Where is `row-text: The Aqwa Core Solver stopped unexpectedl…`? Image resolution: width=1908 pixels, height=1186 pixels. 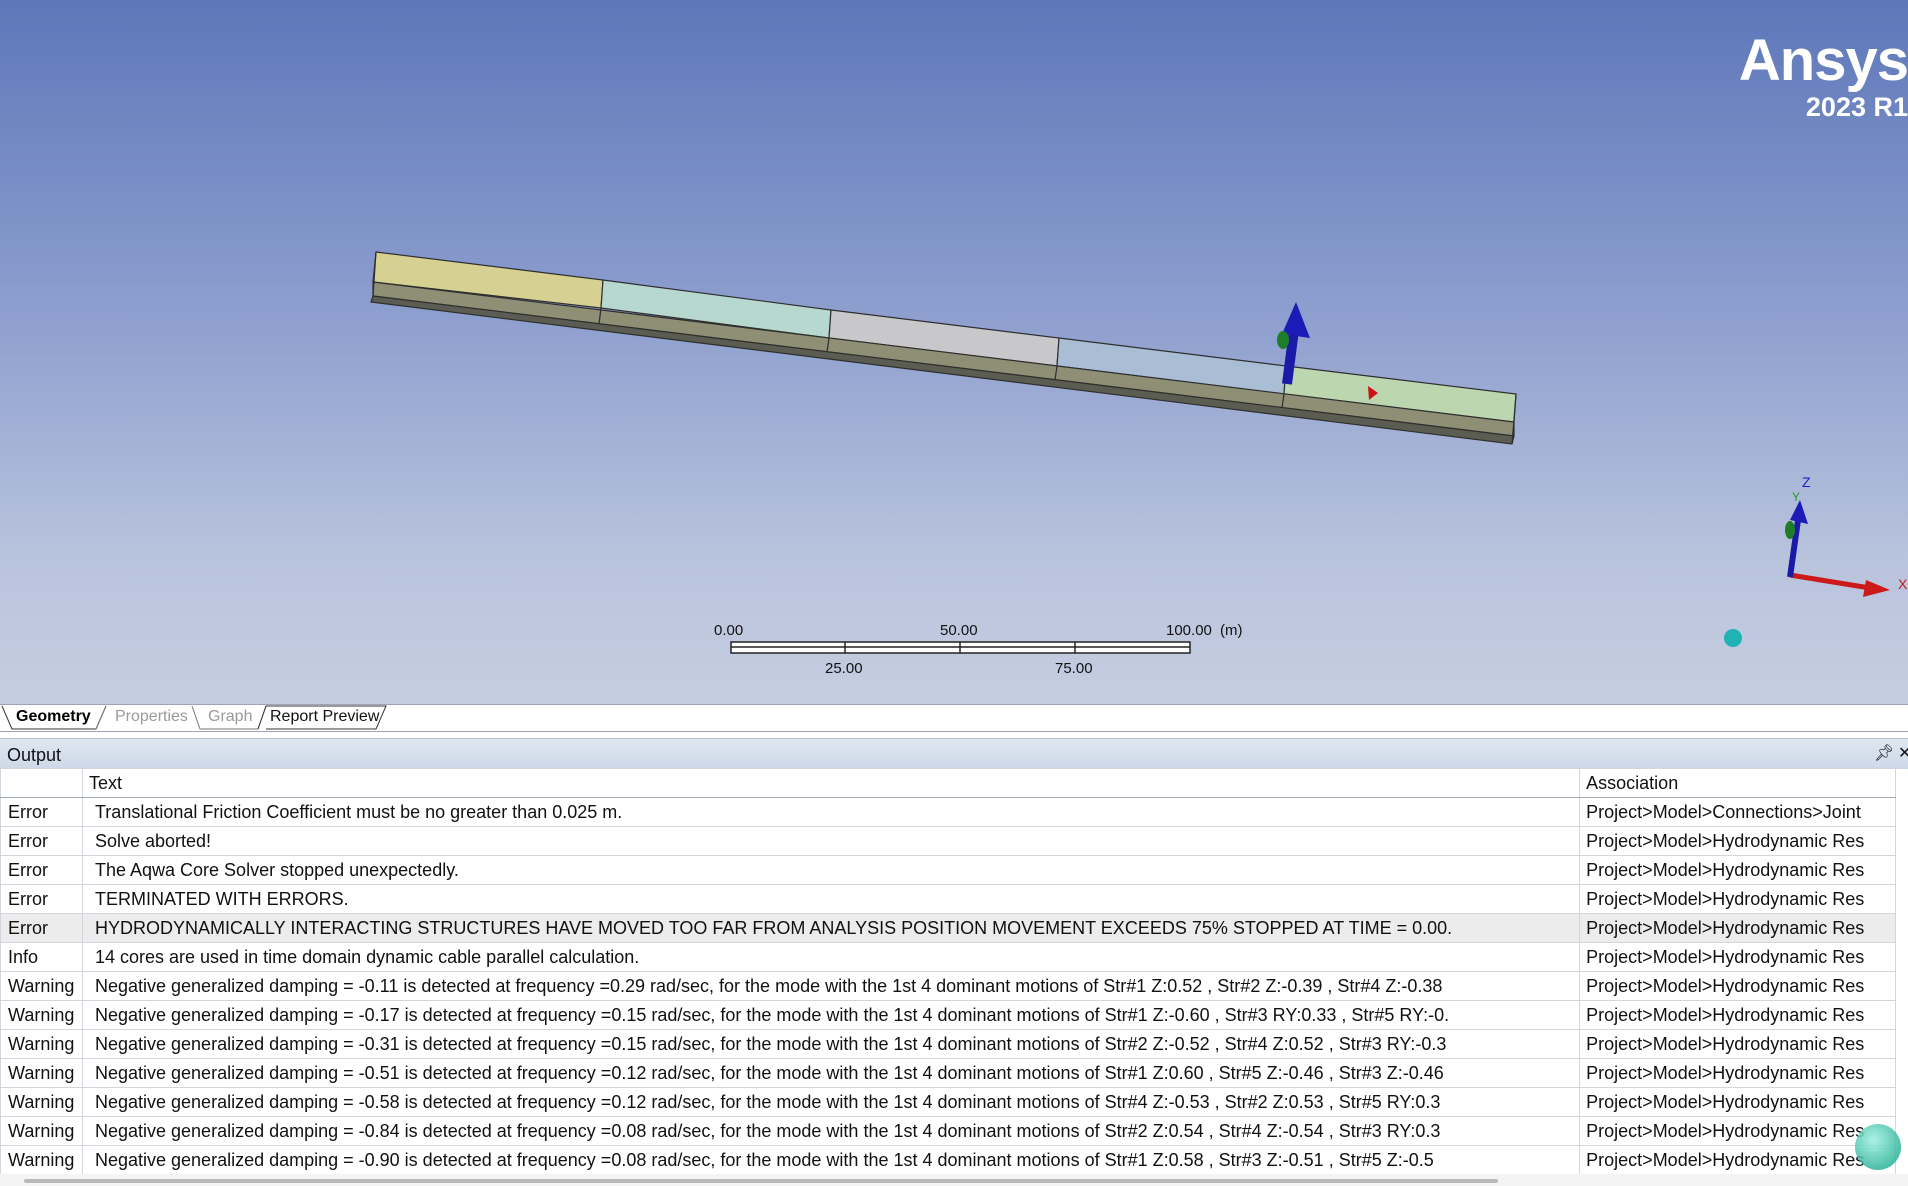 row-text: The Aqwa Core Solver stopped unexpectedl… is located at coordinates (831, 870).